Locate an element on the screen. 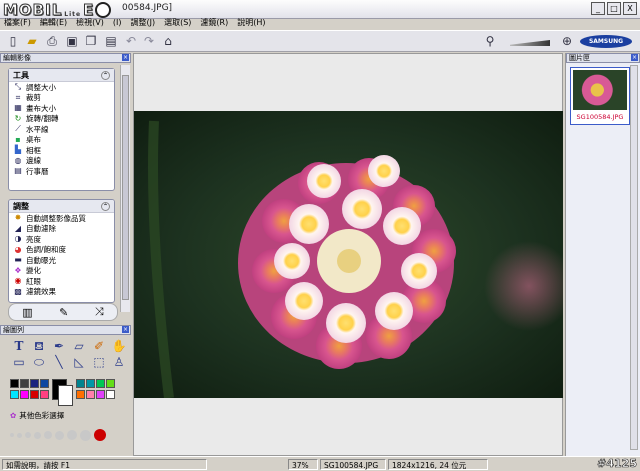  tool-border: ◍ 邊線 is located at coordinates (61, 161).